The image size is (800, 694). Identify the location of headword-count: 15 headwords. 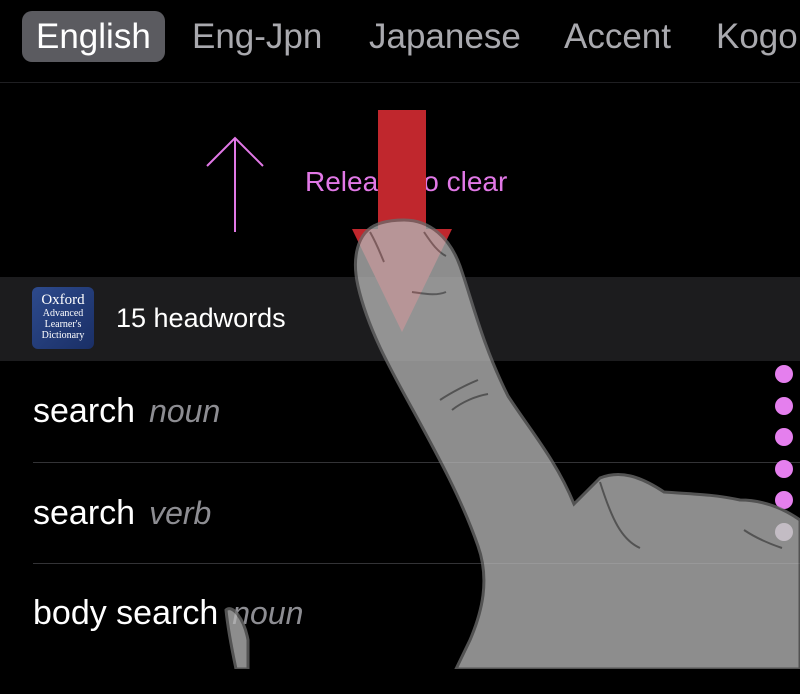
(201, 318).